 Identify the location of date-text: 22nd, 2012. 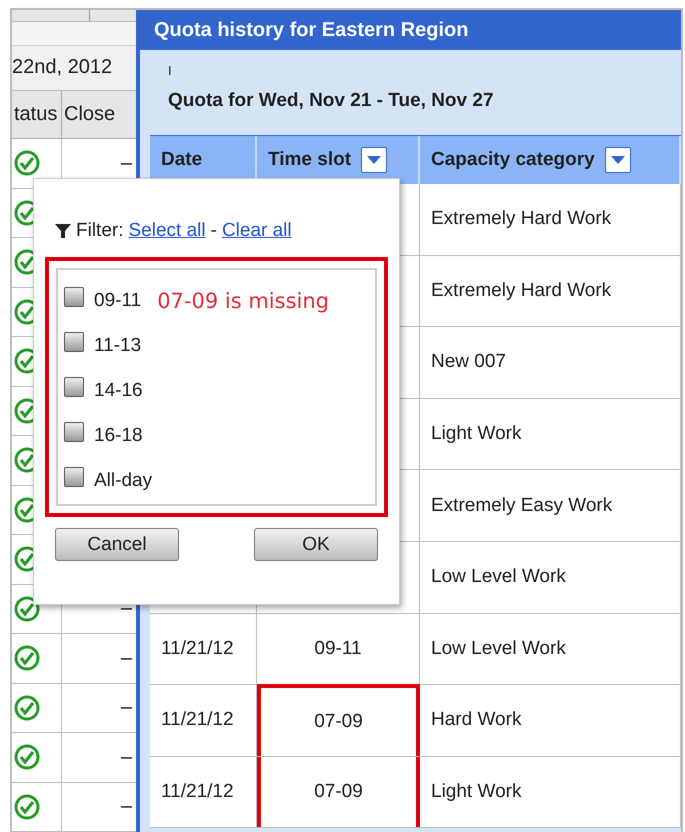
(62, 68).